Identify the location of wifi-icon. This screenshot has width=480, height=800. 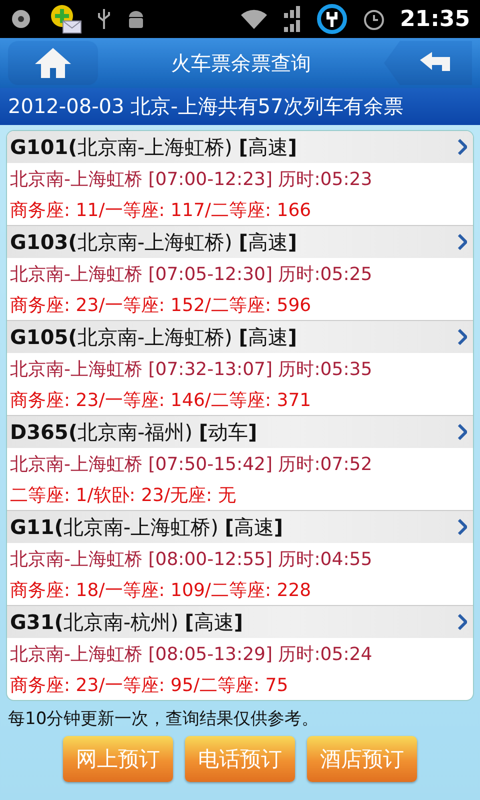
(254, 19).